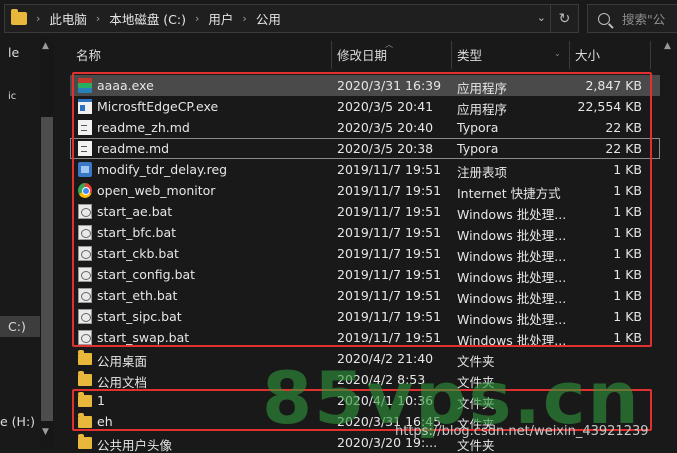 The height and width of the screenshot is (453, 677). What do you see at coordinates (604, 18) in the screenshot?
I see `search-icon` at bounding box center [604, 18].